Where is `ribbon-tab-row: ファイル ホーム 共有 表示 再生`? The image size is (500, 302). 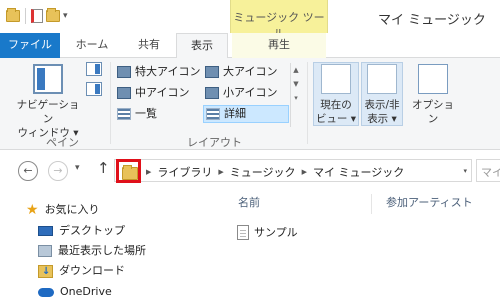 ribbon-tab-row: ファイル ホーム 共有 表示 再生 is located at coordinates (250, 46).